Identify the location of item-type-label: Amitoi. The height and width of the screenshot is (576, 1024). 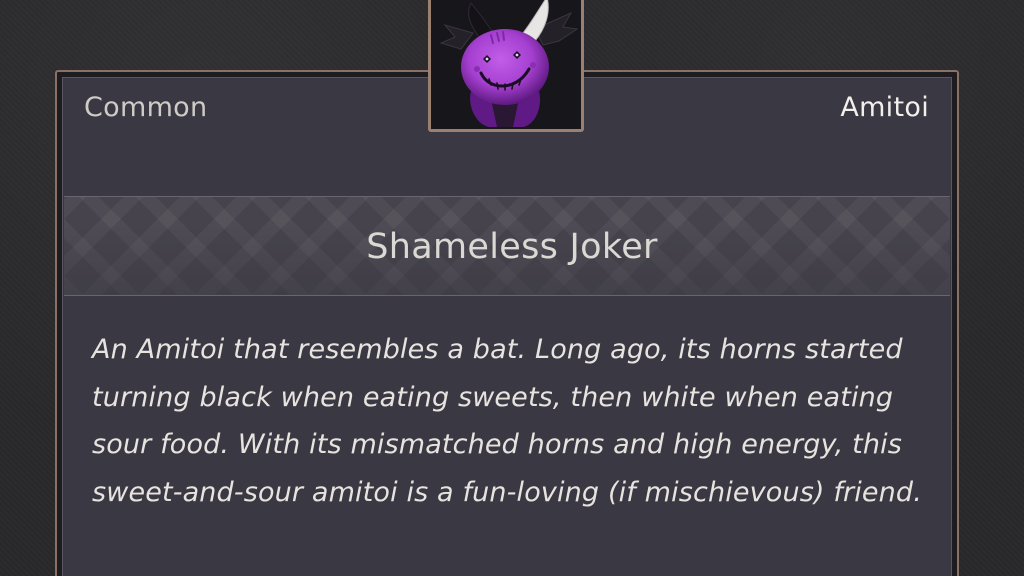
(884, 107).